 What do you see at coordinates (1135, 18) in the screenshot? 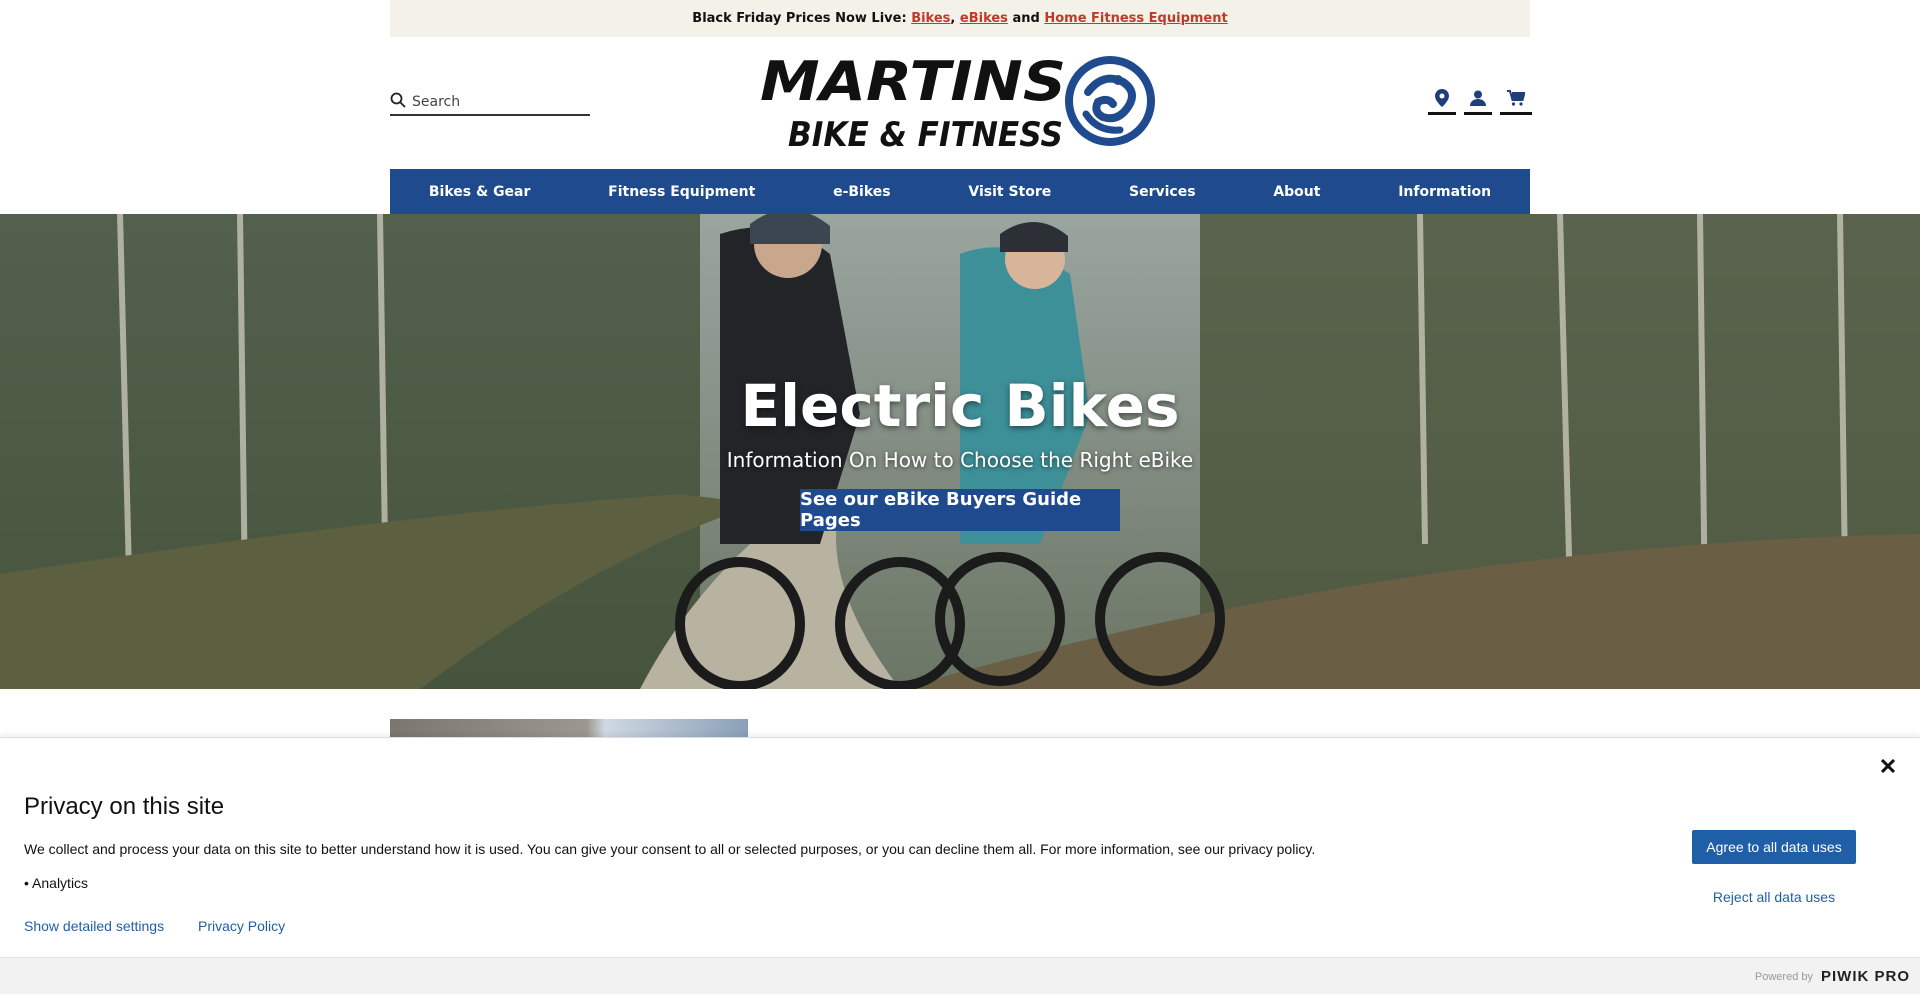
I see `announcement-link-fitness: Home Fitness Equipment` at bounding box center [1135, 18].